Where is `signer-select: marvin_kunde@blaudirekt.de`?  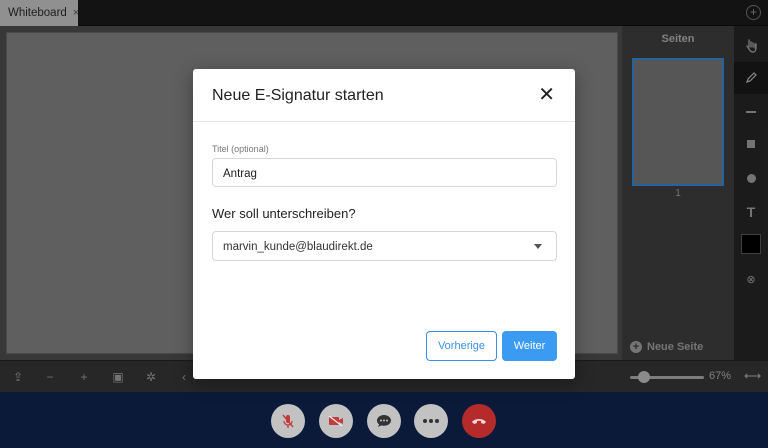
signer-select: marvin_kunde@blaudirekt.de is located at coordinates (384, 246).